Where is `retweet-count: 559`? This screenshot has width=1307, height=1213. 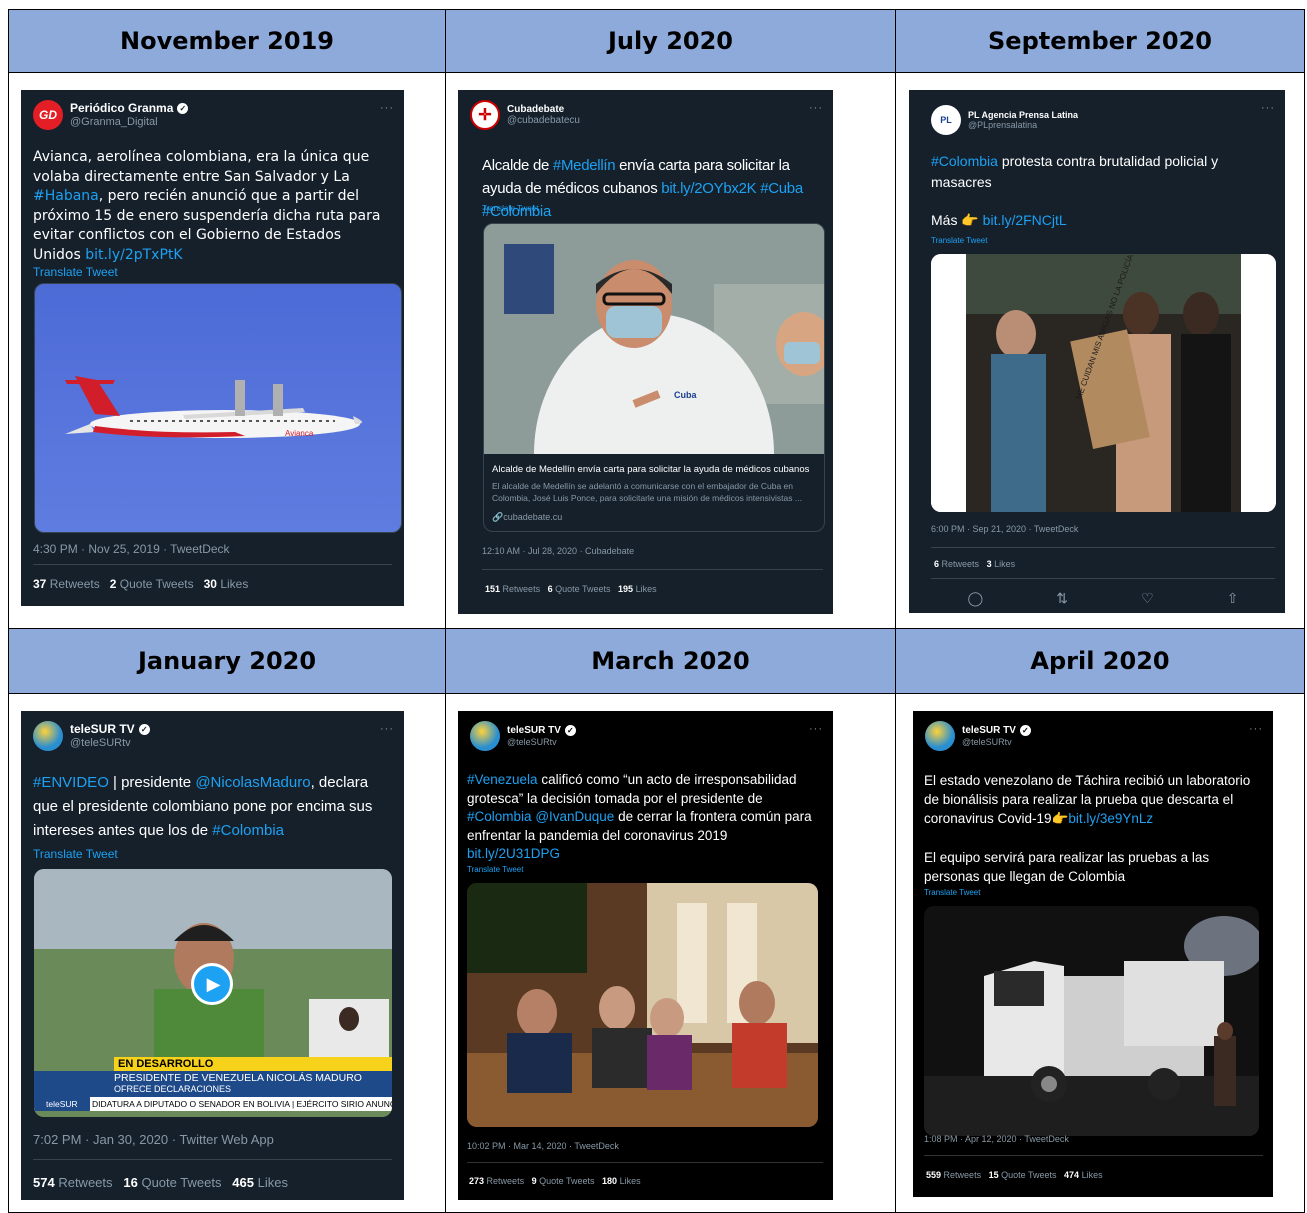 retweet-count: 559 is located at coordinates (933, 1175).